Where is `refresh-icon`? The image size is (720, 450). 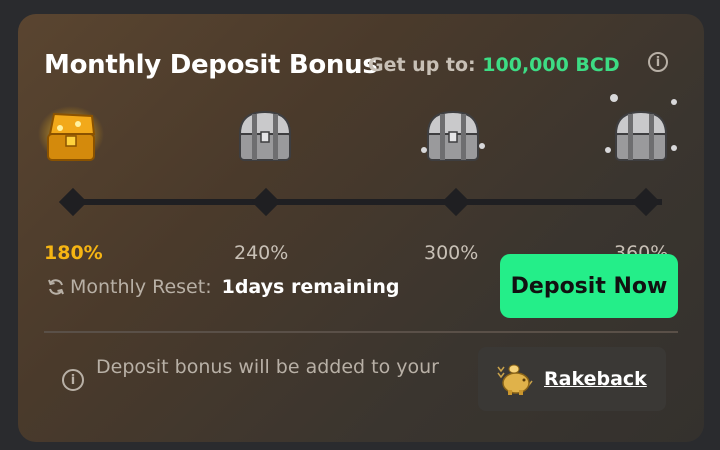
refresh-icon is located at coordinates (56, 287).